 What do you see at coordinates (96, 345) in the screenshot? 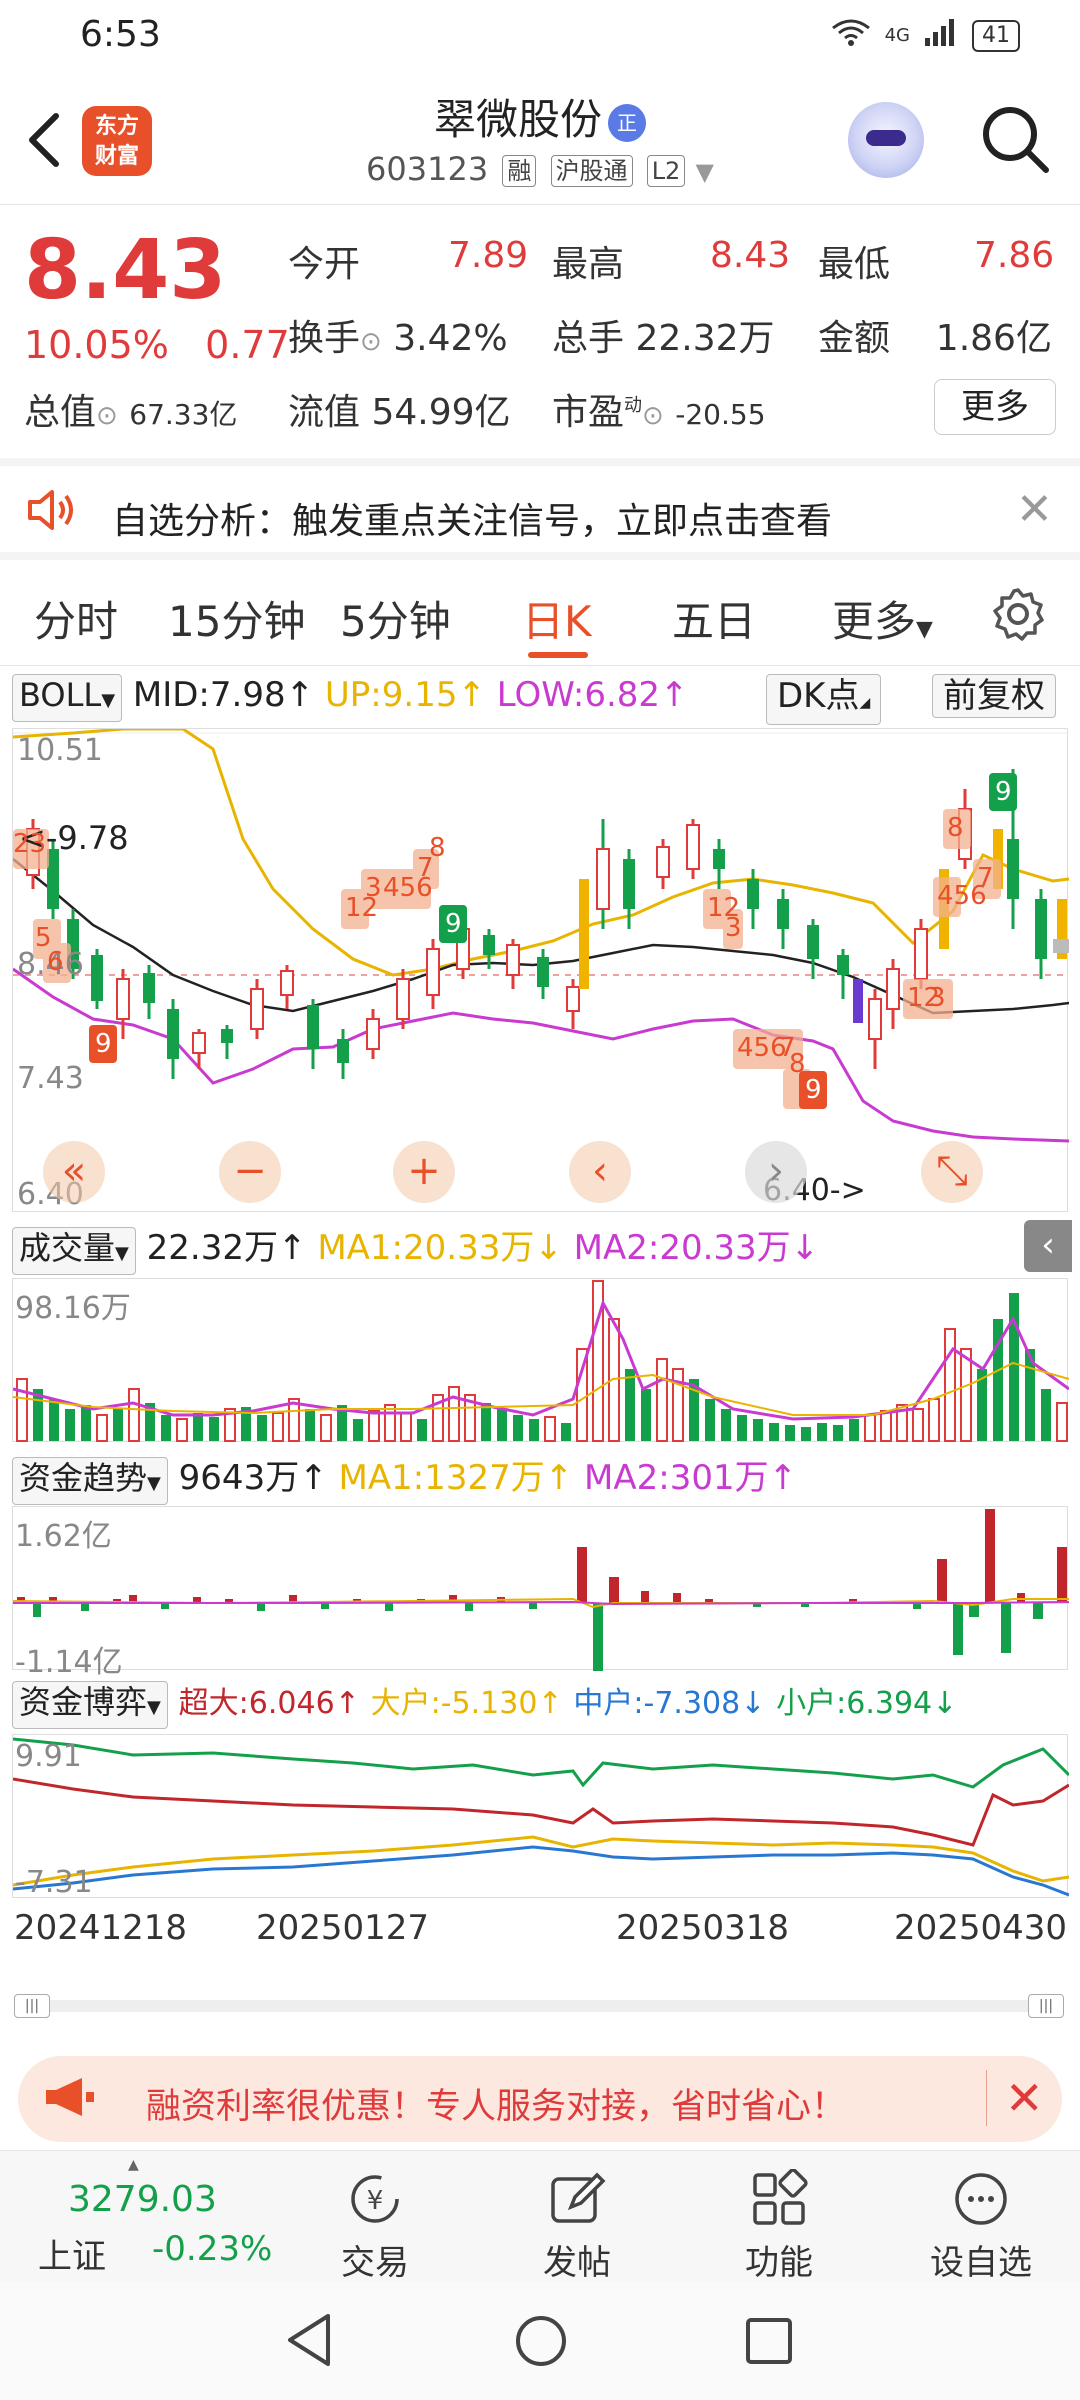
I see `change-pct: 10.05%` at bounding box center [96, 345].